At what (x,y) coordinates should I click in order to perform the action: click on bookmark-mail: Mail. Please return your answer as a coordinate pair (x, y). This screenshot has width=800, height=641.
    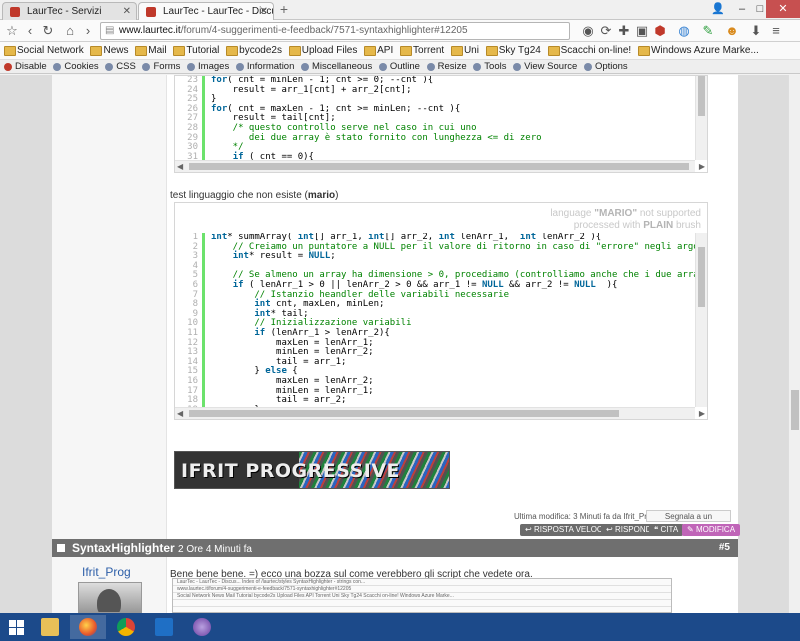
    Looking at the image, I should click on (151, 50).